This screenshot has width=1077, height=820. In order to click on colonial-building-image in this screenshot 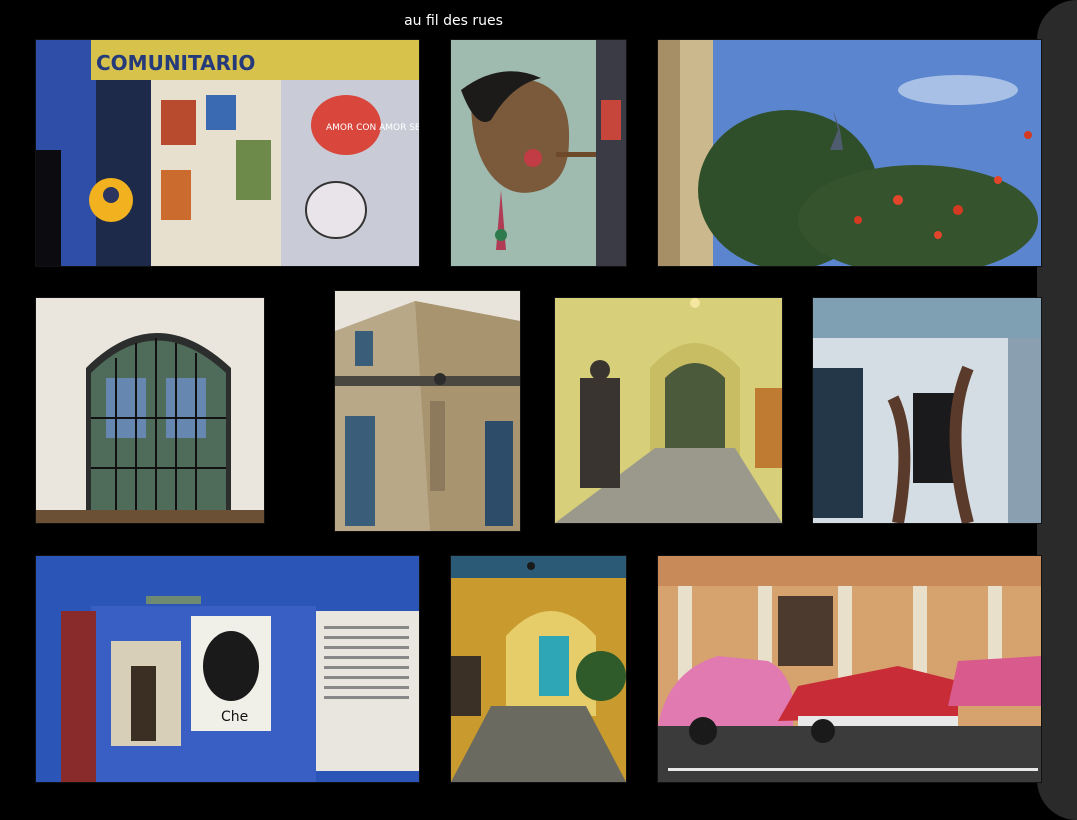, I will do `click(427, 411)`.